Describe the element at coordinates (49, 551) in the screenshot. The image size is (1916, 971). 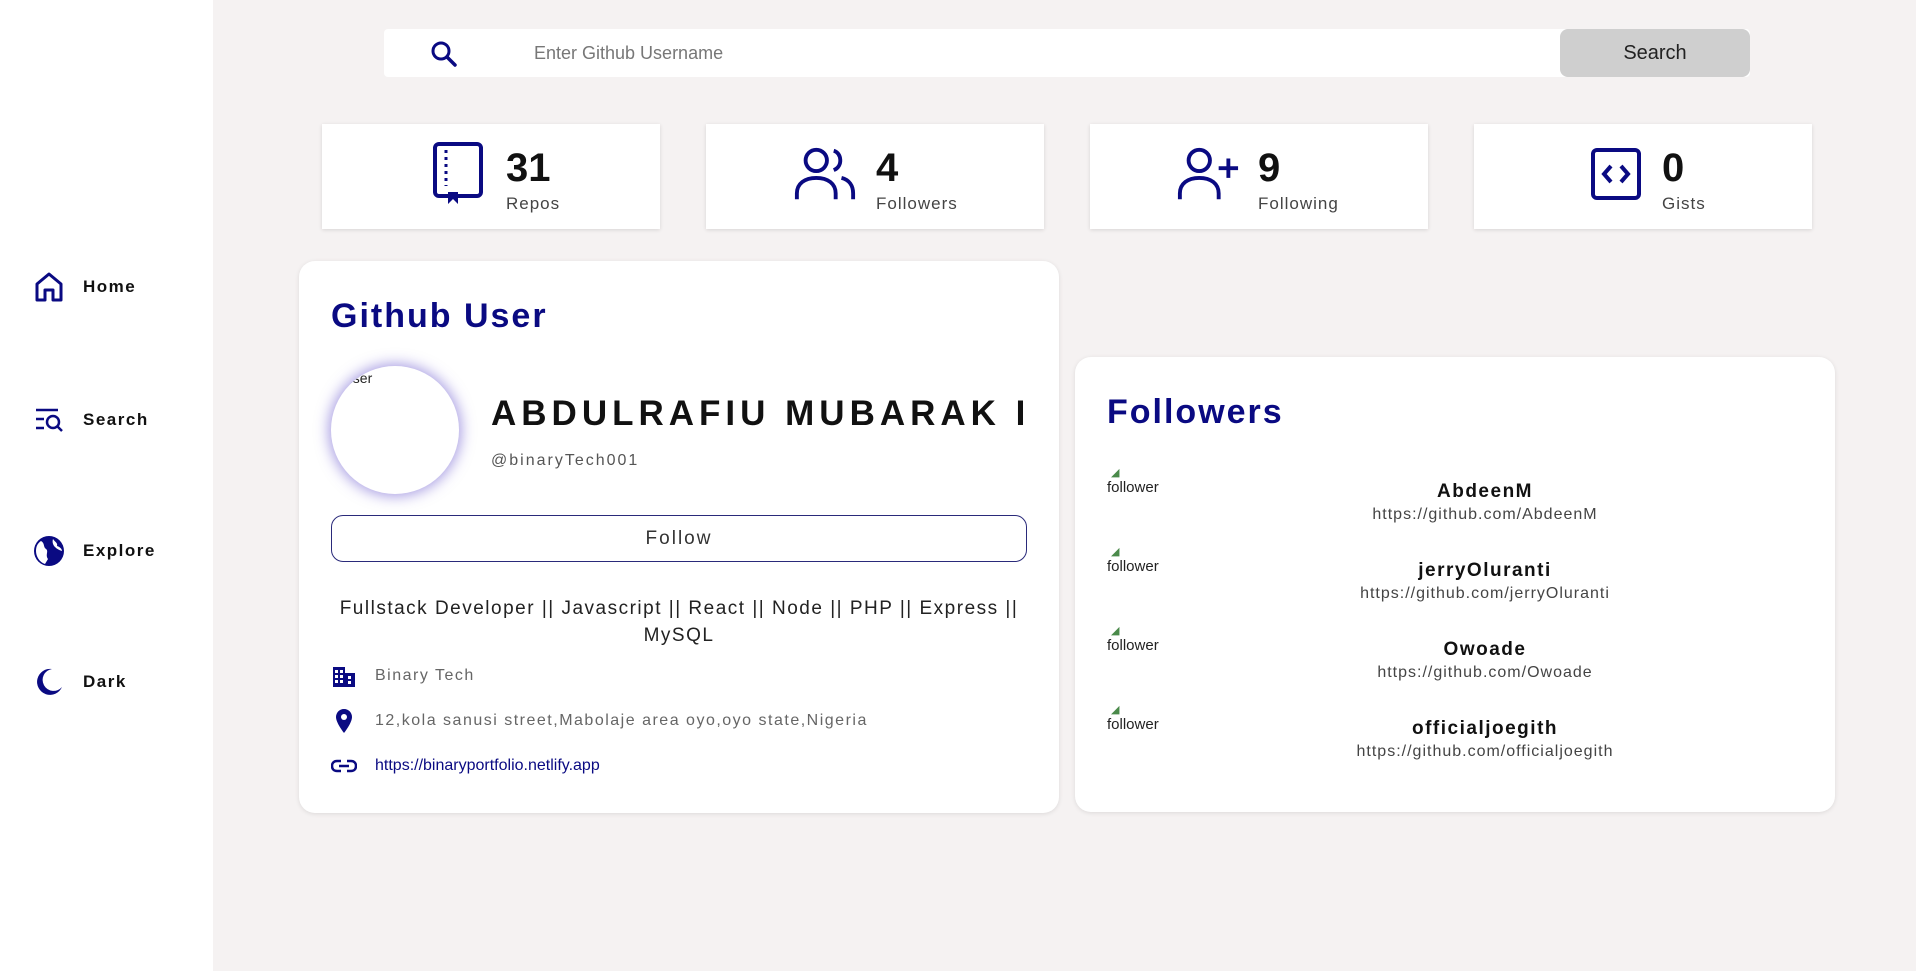
I see `globe-icon` at that location.